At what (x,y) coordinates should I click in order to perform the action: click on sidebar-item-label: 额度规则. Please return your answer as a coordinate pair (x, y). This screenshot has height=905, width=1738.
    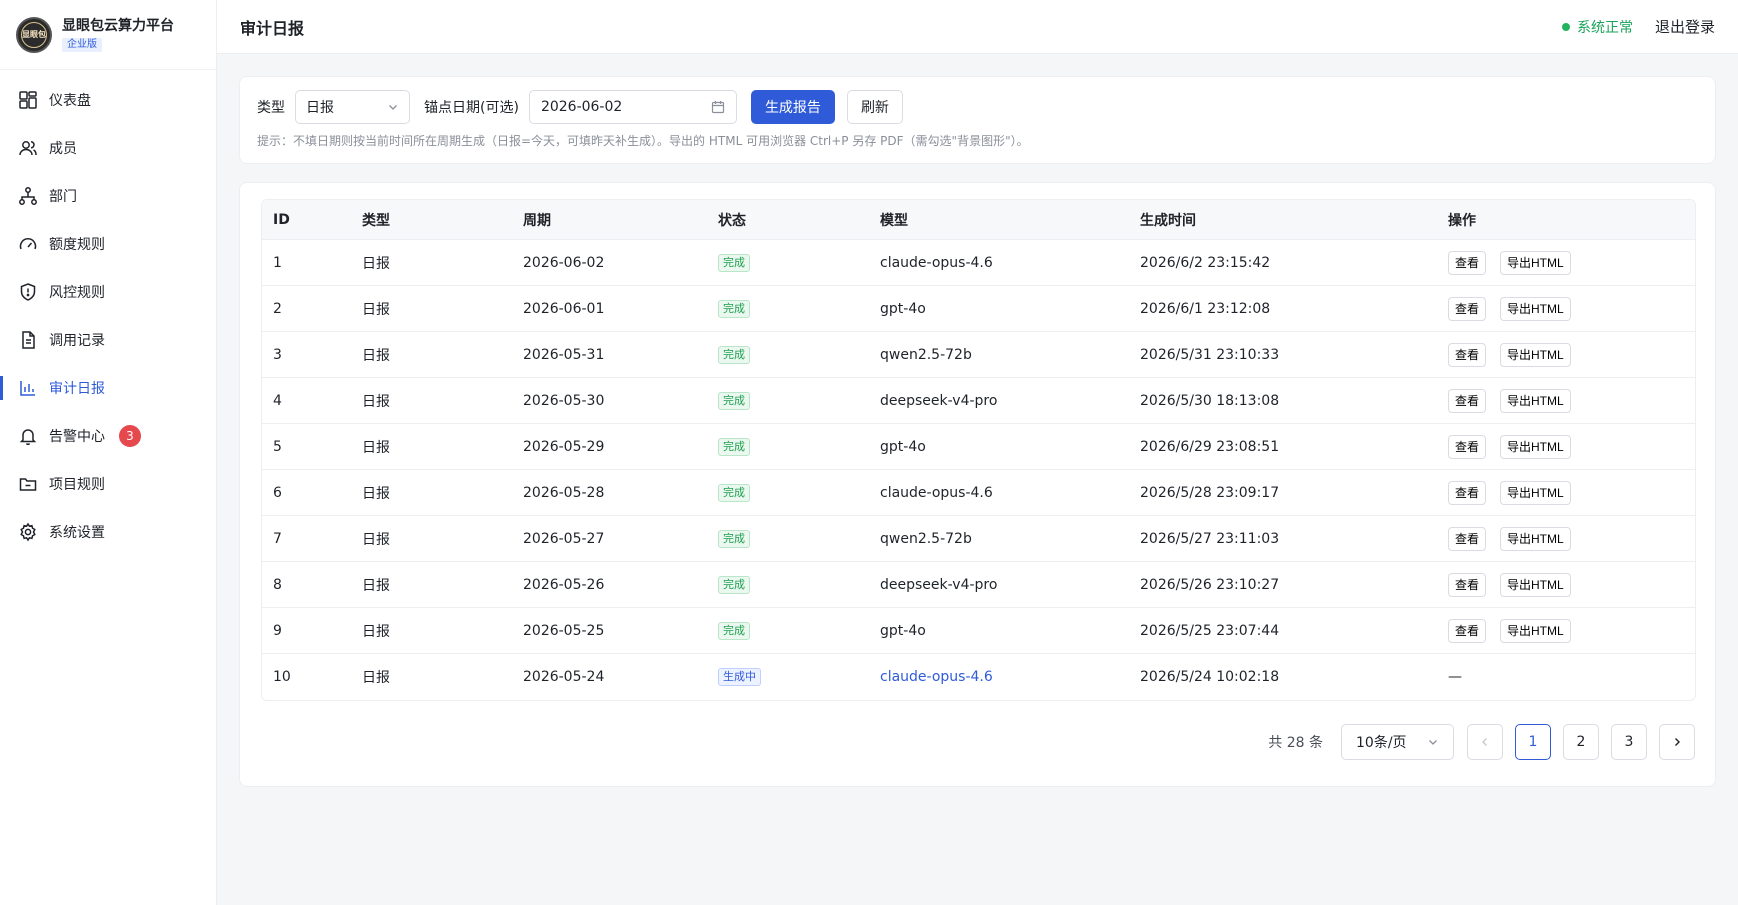
    Looking at the image, I should click on (77, 245).